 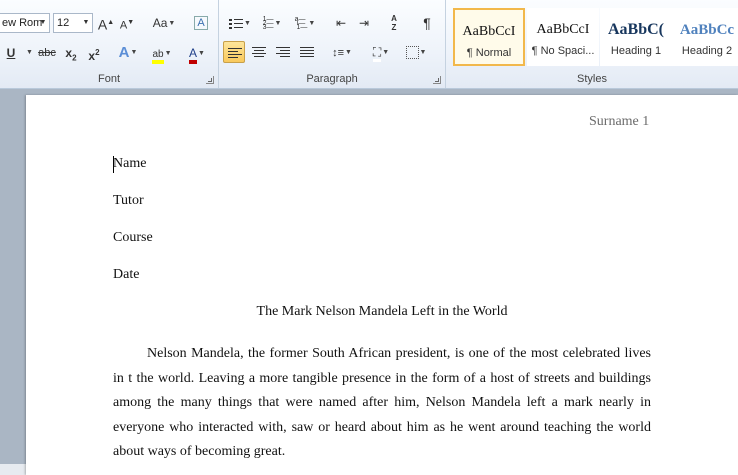 I want to click on increase-indent-icon: ⇥, so click(x=364, y=23).